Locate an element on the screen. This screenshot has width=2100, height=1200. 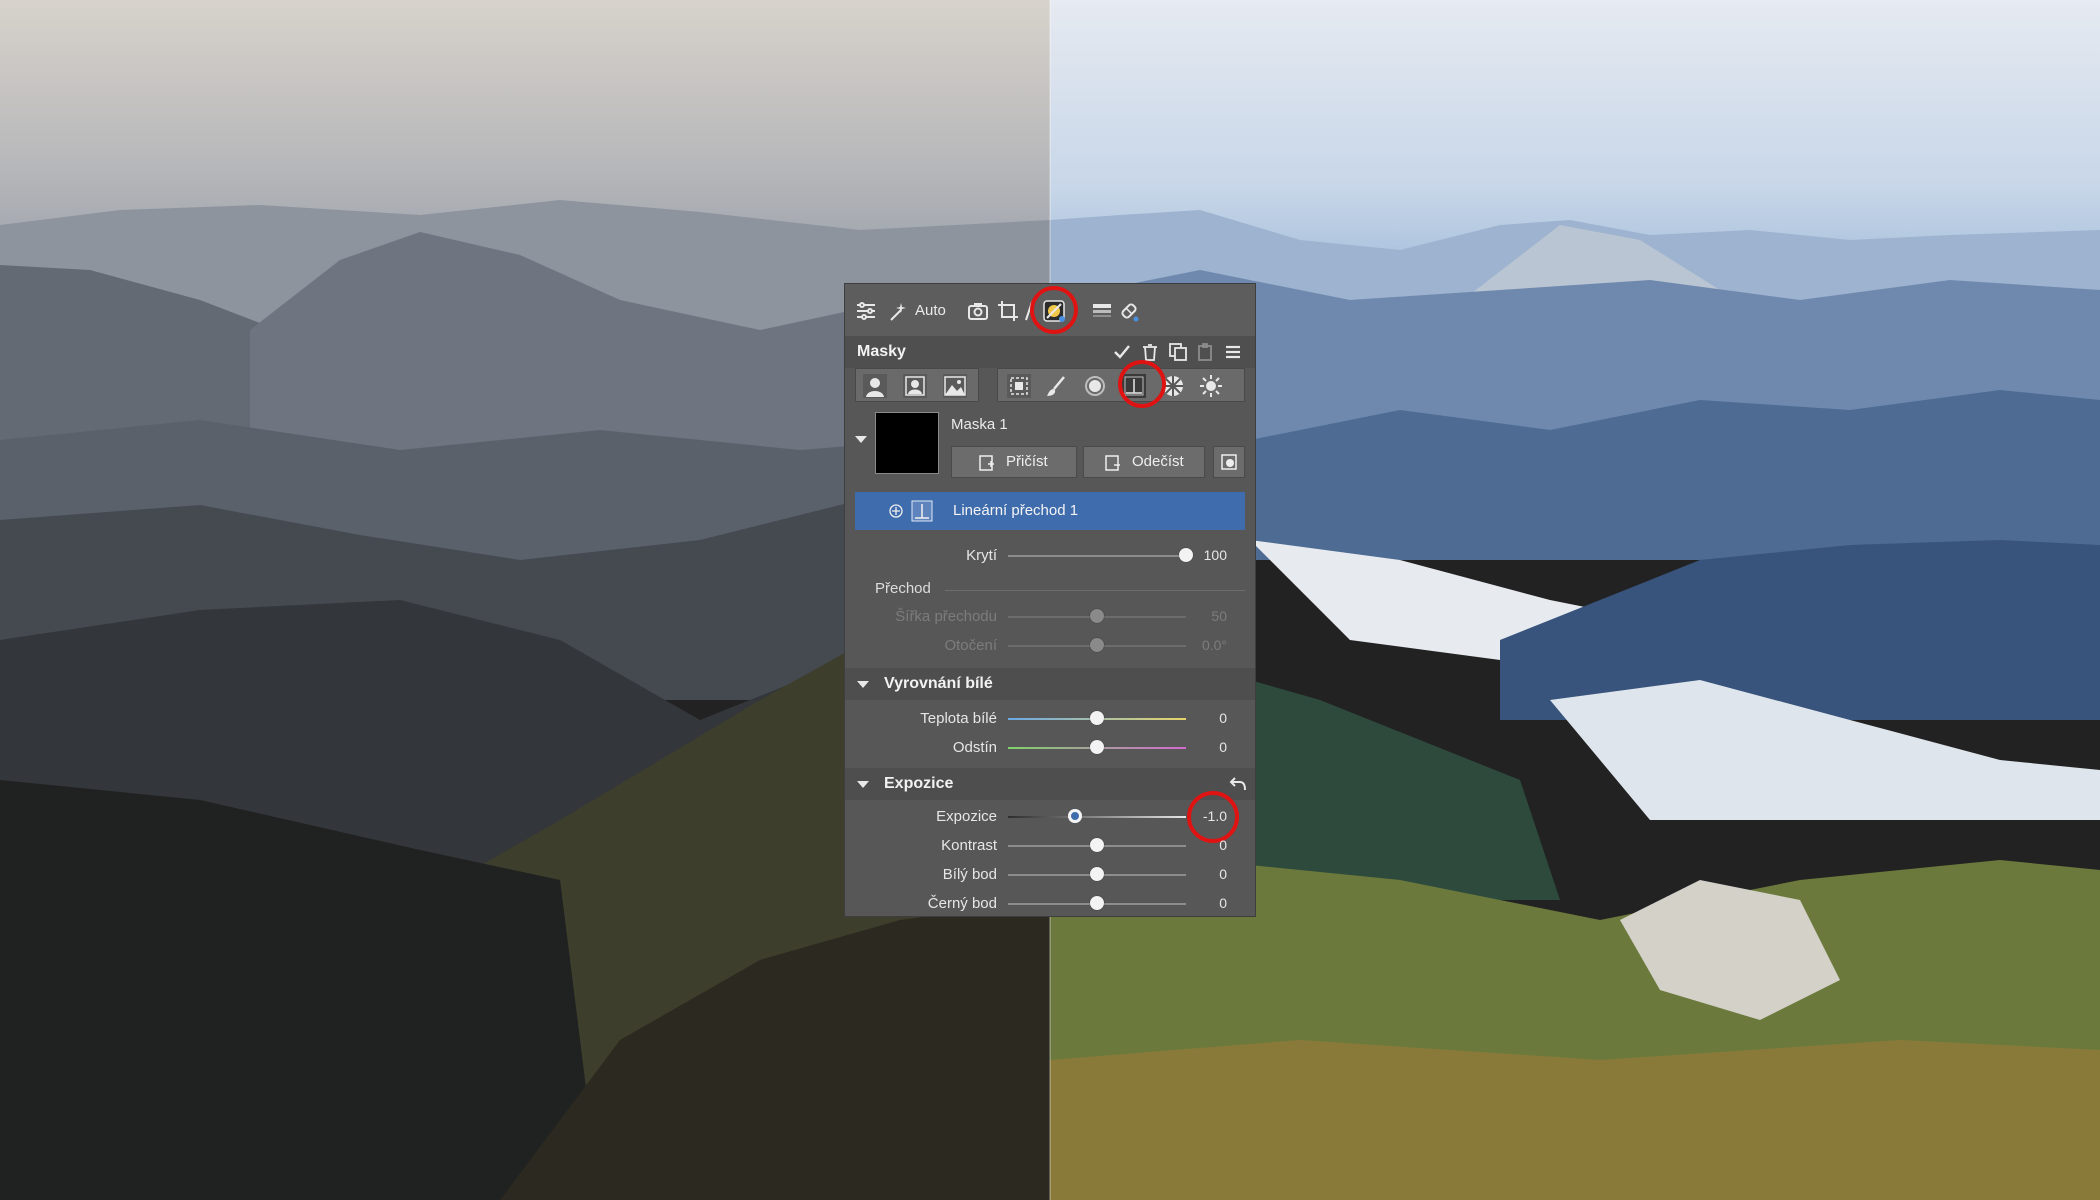
add-mask-icon is located at coordinates (986, 463).